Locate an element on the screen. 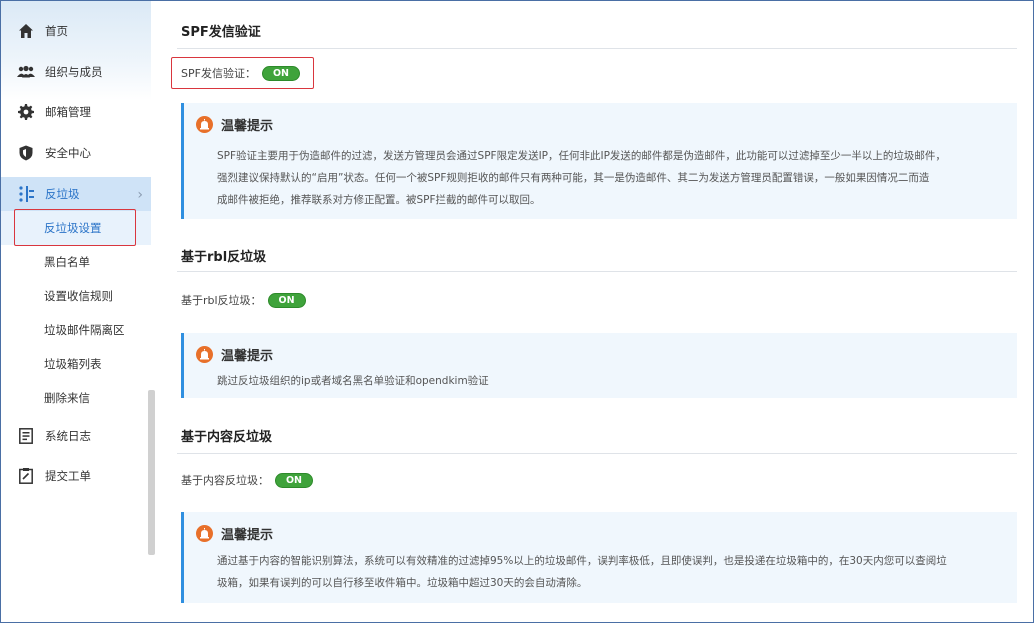  sidebar-sub-label: 黑白名单 is located at coordinates (67, 262).